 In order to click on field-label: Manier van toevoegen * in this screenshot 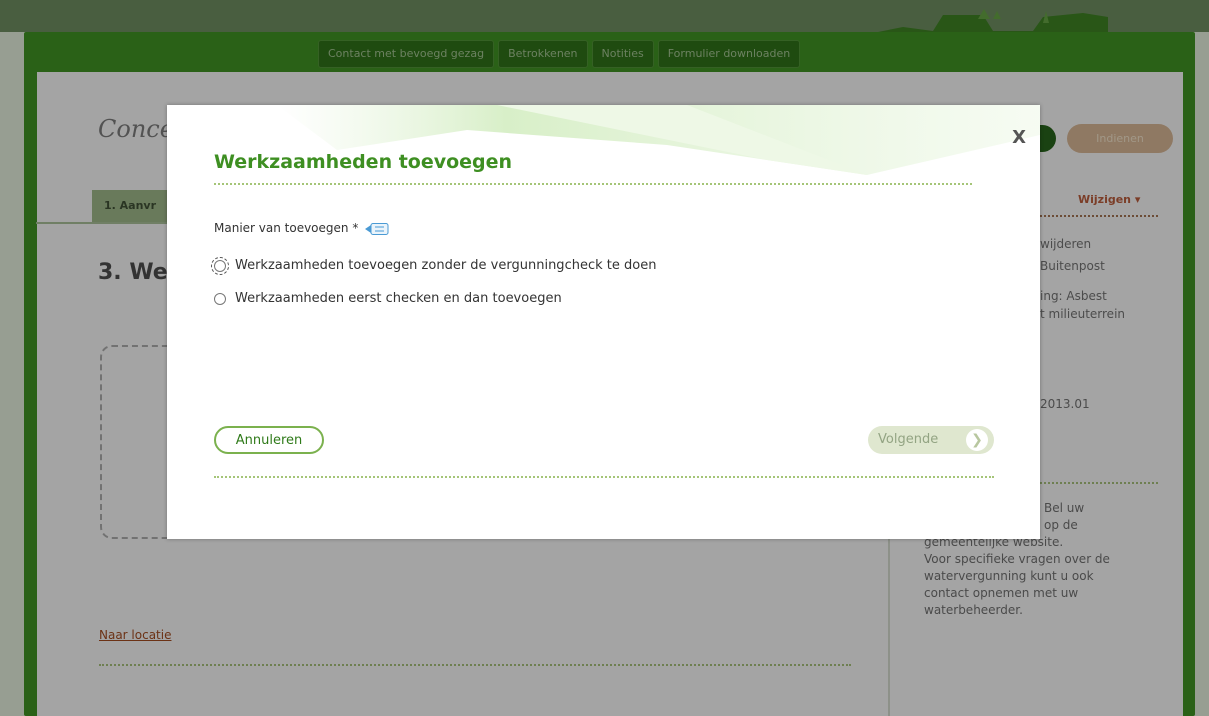, I will do `click(302, 228)`.